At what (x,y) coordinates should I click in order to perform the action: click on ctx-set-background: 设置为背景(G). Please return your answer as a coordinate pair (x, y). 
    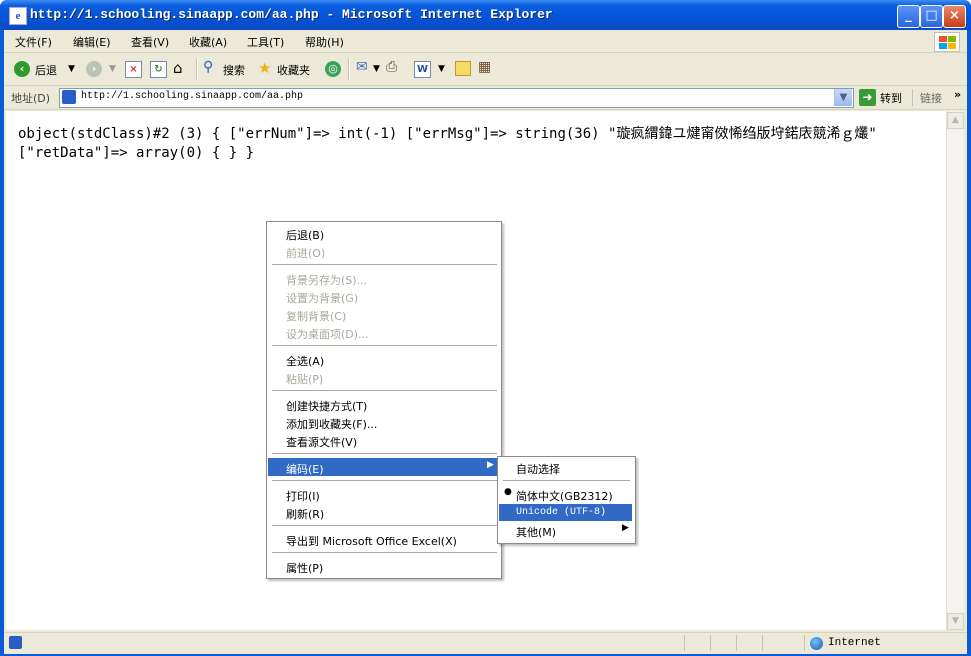
    Looking at the image, I should click on (322, 298).